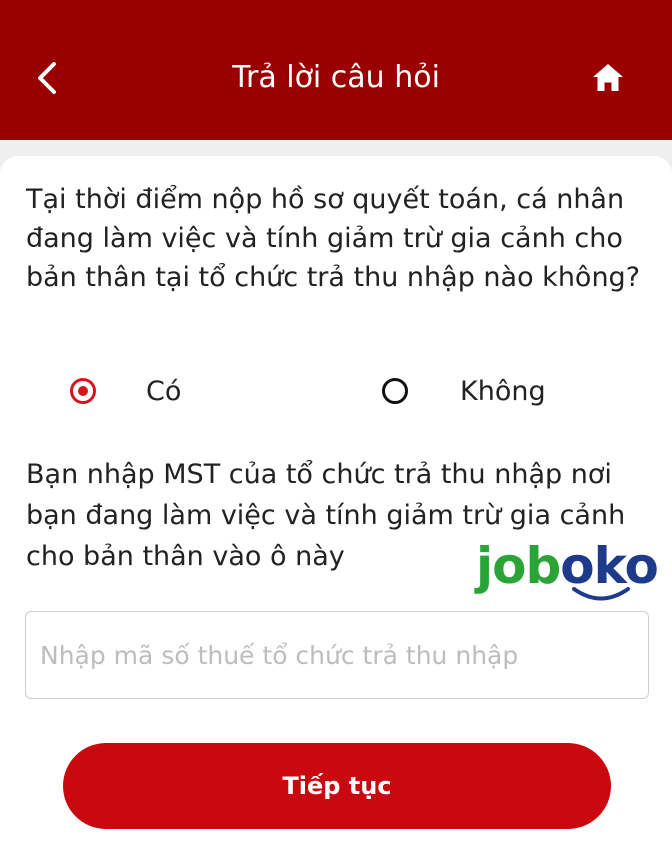  I want to click on radio-unselected-icon, so click(395, 391).